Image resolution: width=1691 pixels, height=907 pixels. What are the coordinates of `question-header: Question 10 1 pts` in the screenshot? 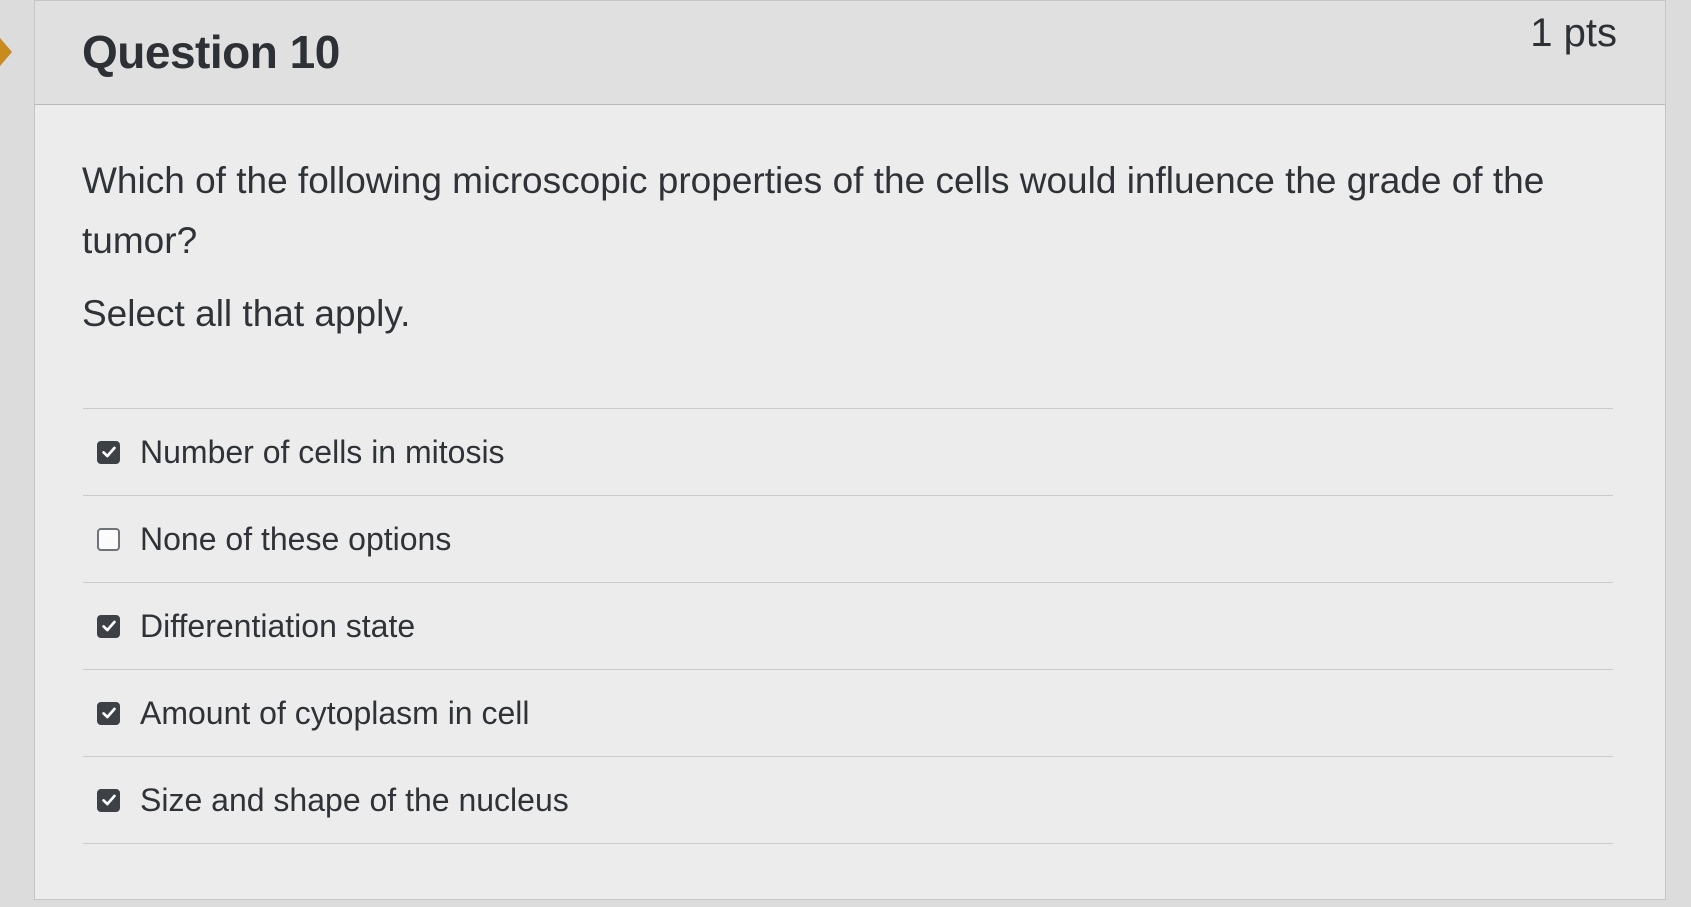 It's located at (850, 53).